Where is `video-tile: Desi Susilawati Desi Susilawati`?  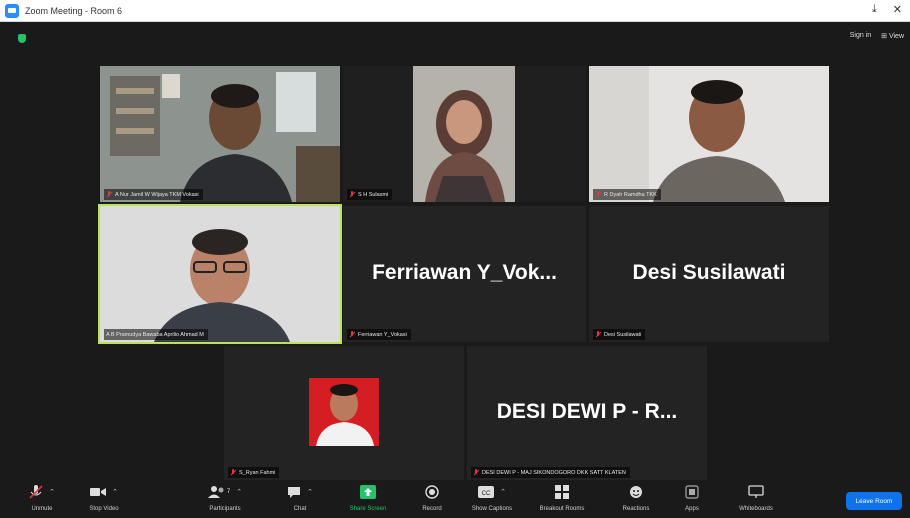
video-tile: Desi Susilawati Desi Susilawati is located at coordinates (709, 274).